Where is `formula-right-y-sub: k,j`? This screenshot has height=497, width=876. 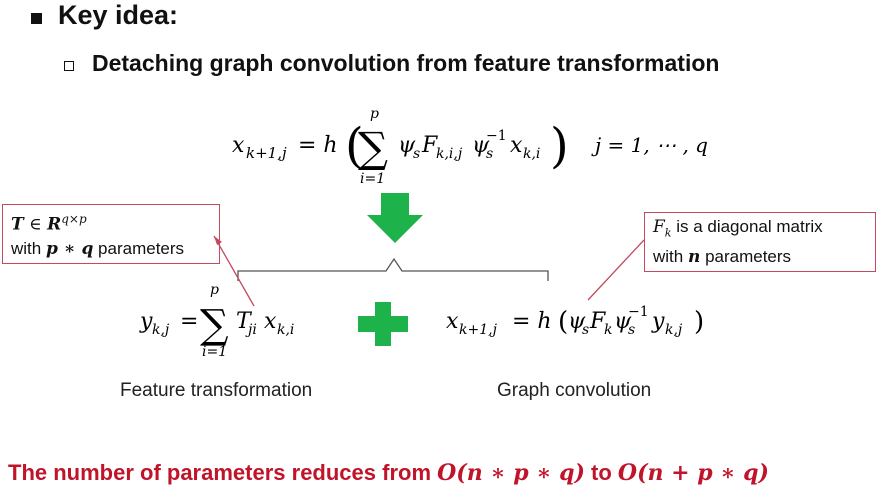 formula-right-y-sub: k,j is located at coordinates (674, 330).